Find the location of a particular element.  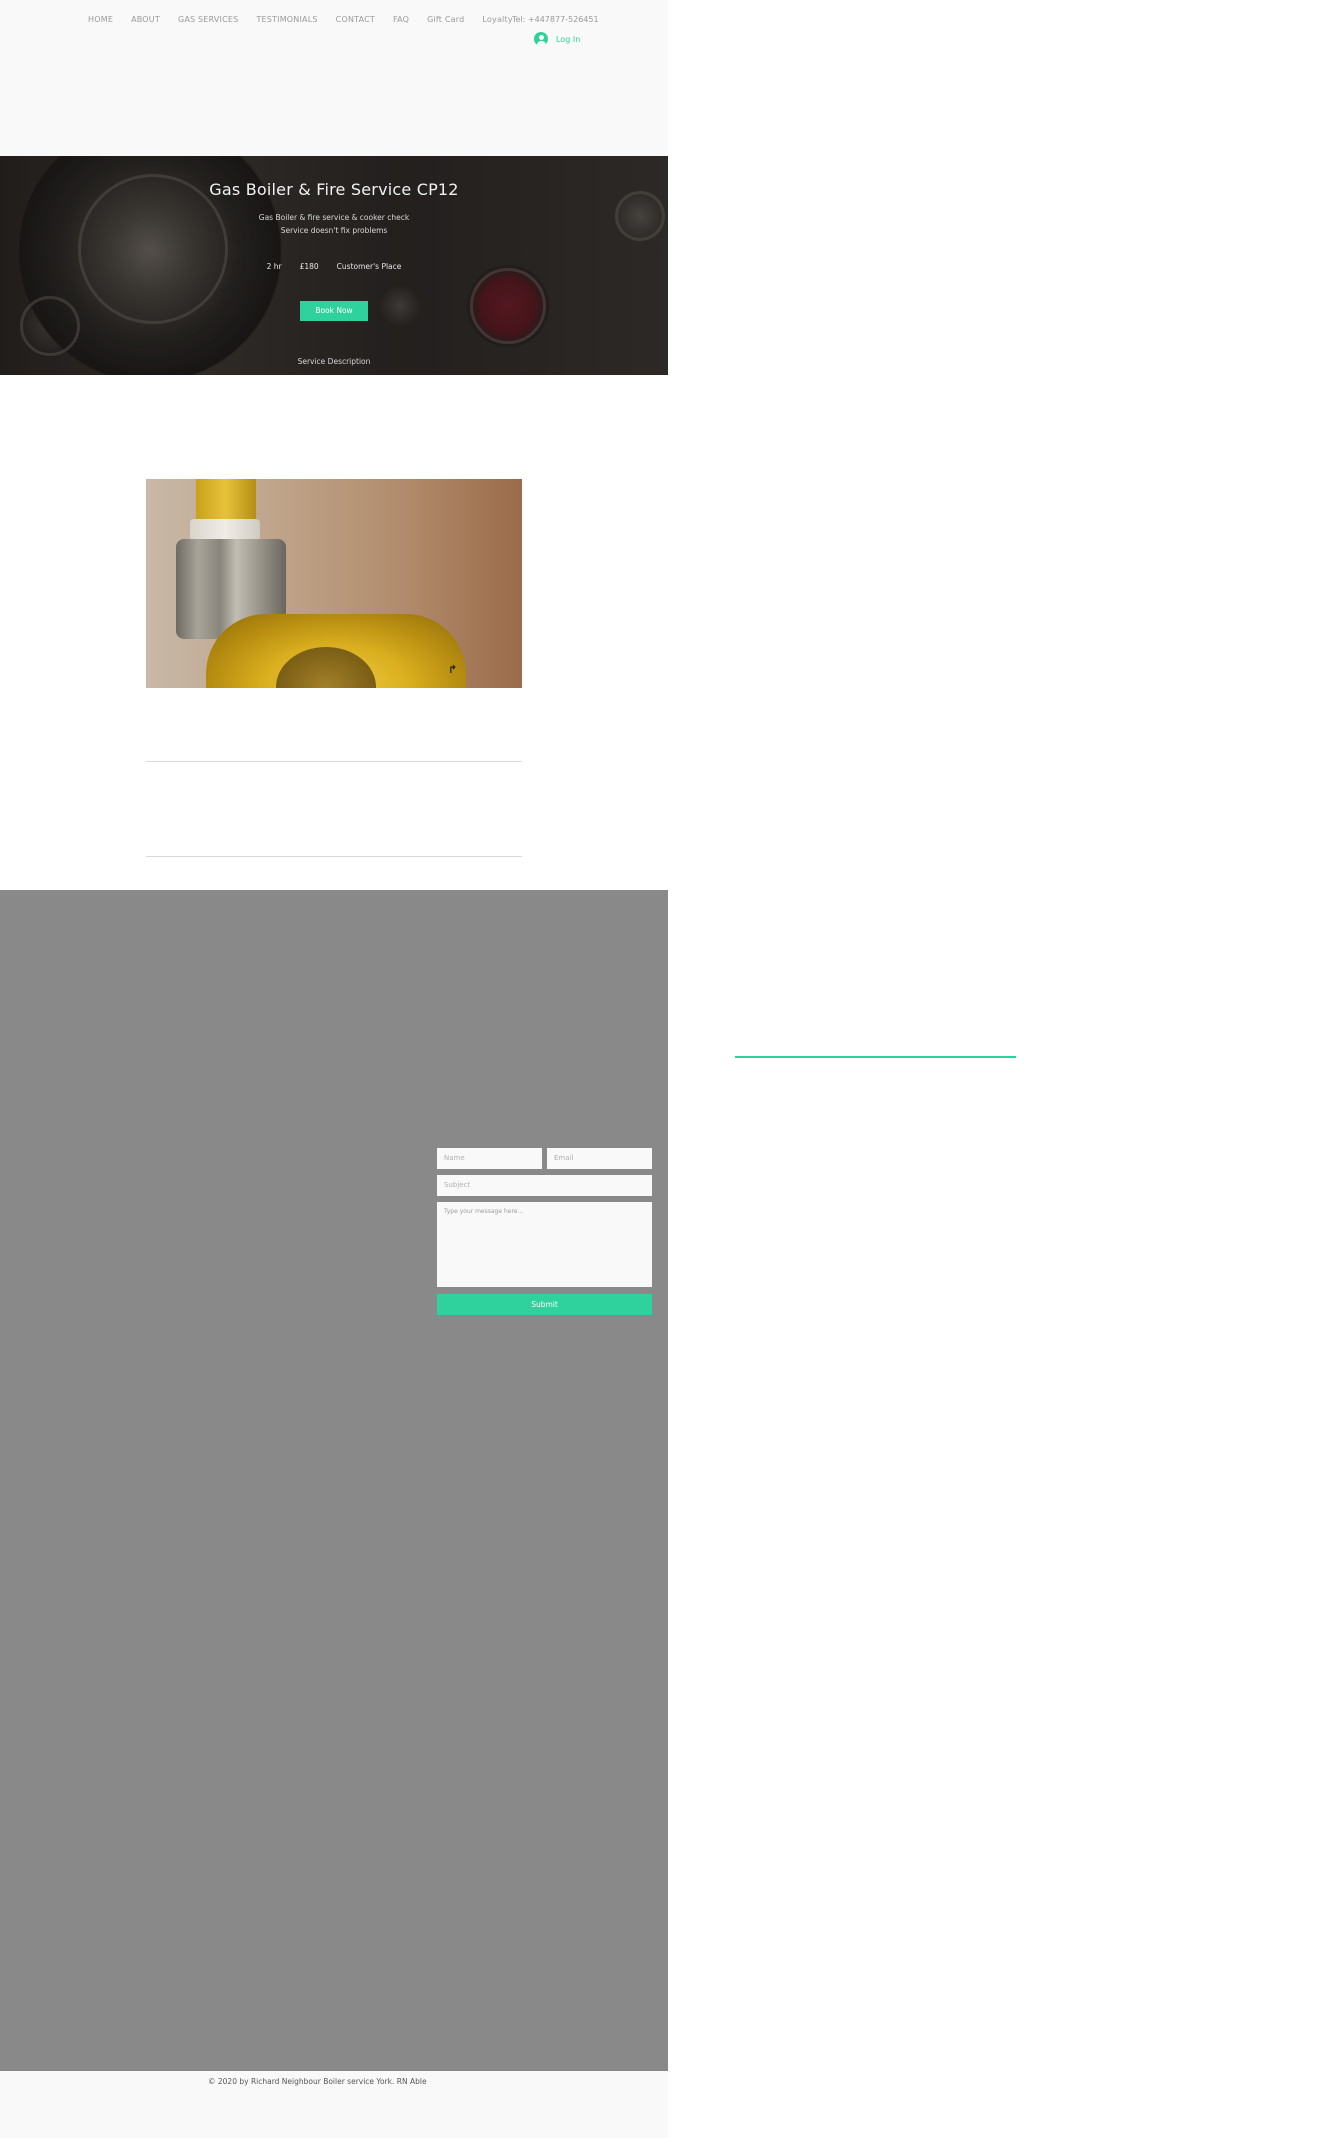

service-photo: ↱ is located at coordinates (334, 583).